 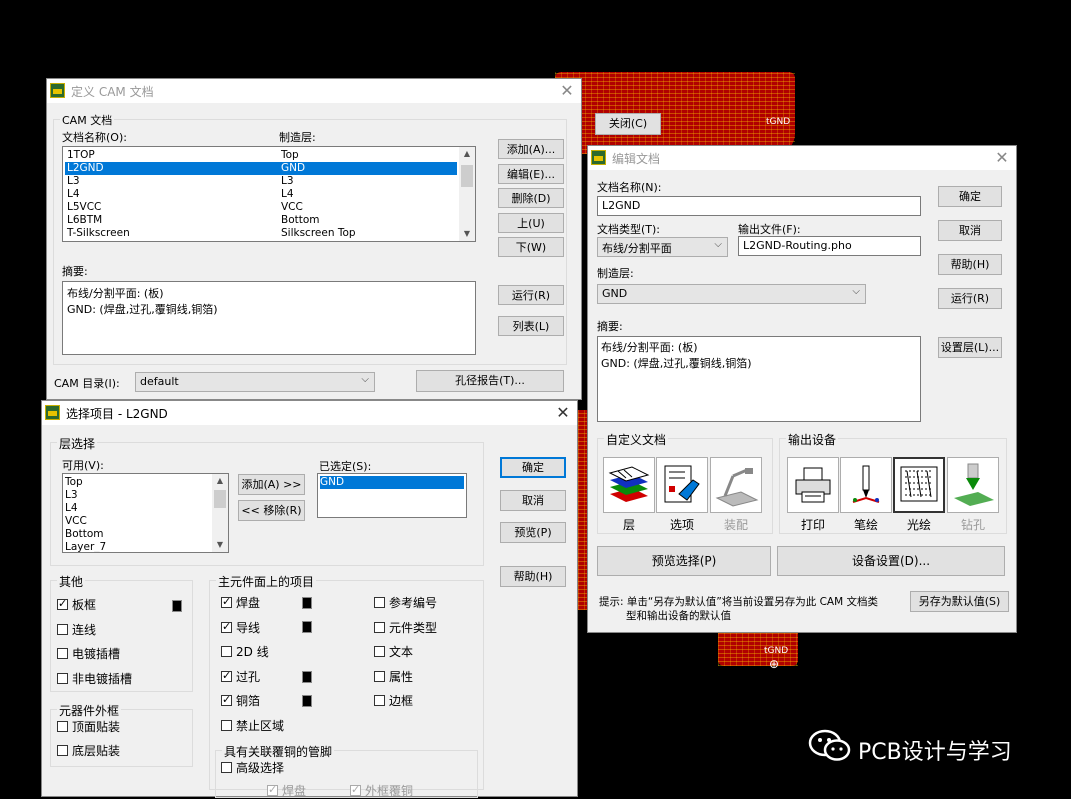 What do you see at coordinates (393, 652) in the screenshot?
I see `checkbox-文本: 文本` at bounding box center [393, 652].